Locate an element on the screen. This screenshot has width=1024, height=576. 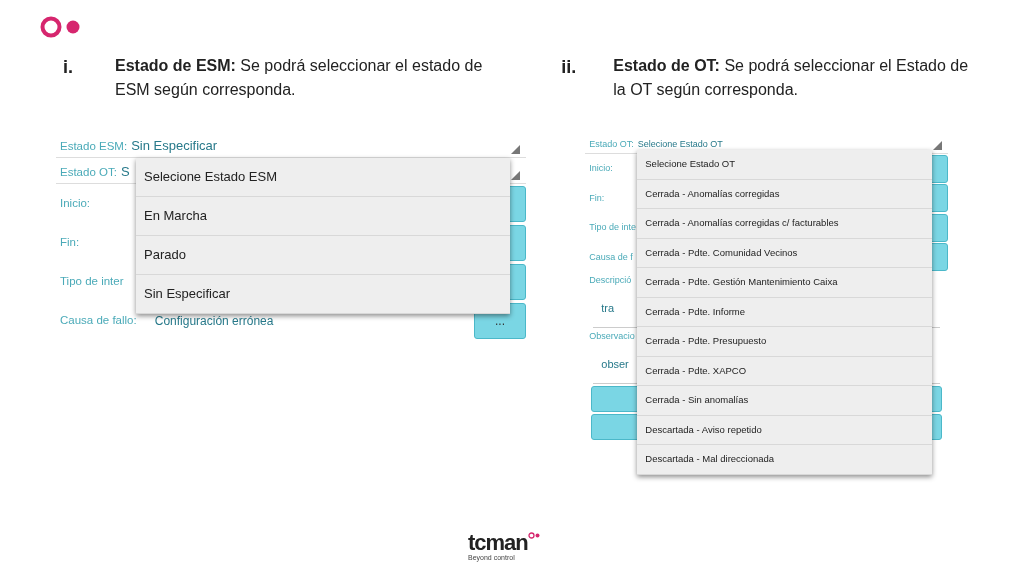
dropdown-option: Cerrada - Pdte. Presupuesto is located at coordinates (785, 342).